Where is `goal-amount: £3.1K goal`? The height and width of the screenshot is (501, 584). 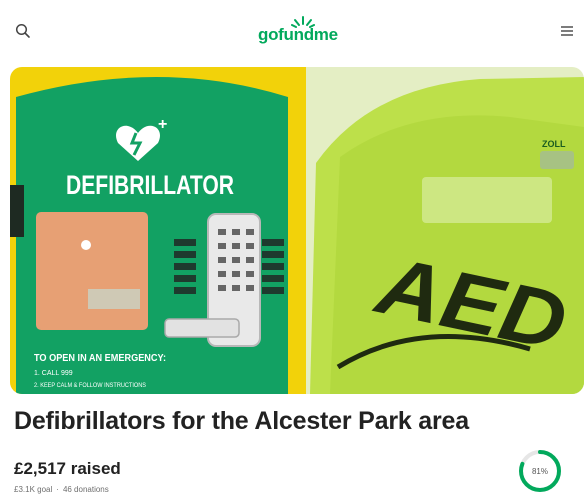
goal-amount: £3.1K goal is located at coordinates (33, 489).